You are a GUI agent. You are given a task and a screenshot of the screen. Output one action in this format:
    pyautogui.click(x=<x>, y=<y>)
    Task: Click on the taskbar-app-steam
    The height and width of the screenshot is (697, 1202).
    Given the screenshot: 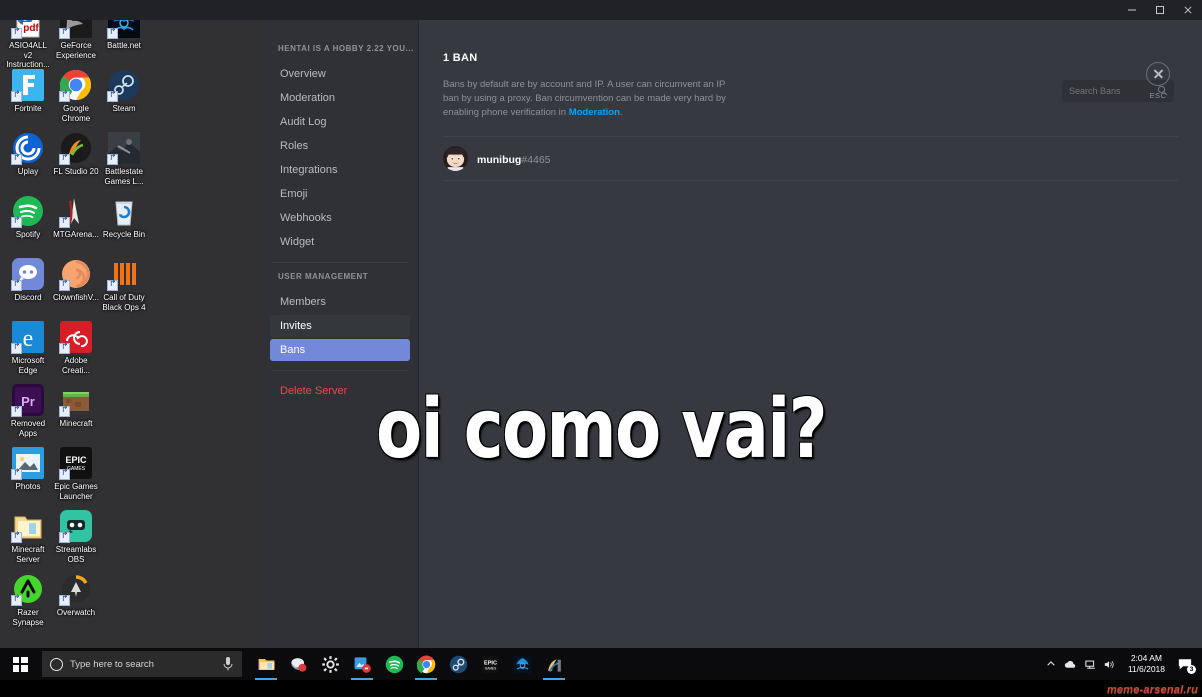 What is the action you would take?
    pyautogui.click(x=458, y=664)
    